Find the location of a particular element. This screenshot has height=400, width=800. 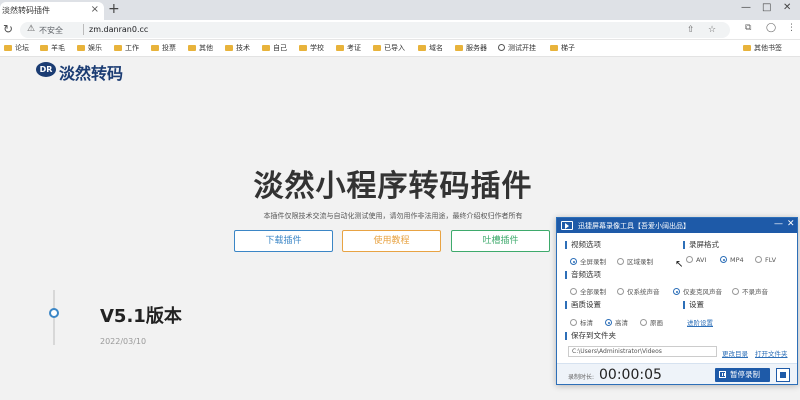

format-option-avi: AVI is located at coordinates (696, 260).